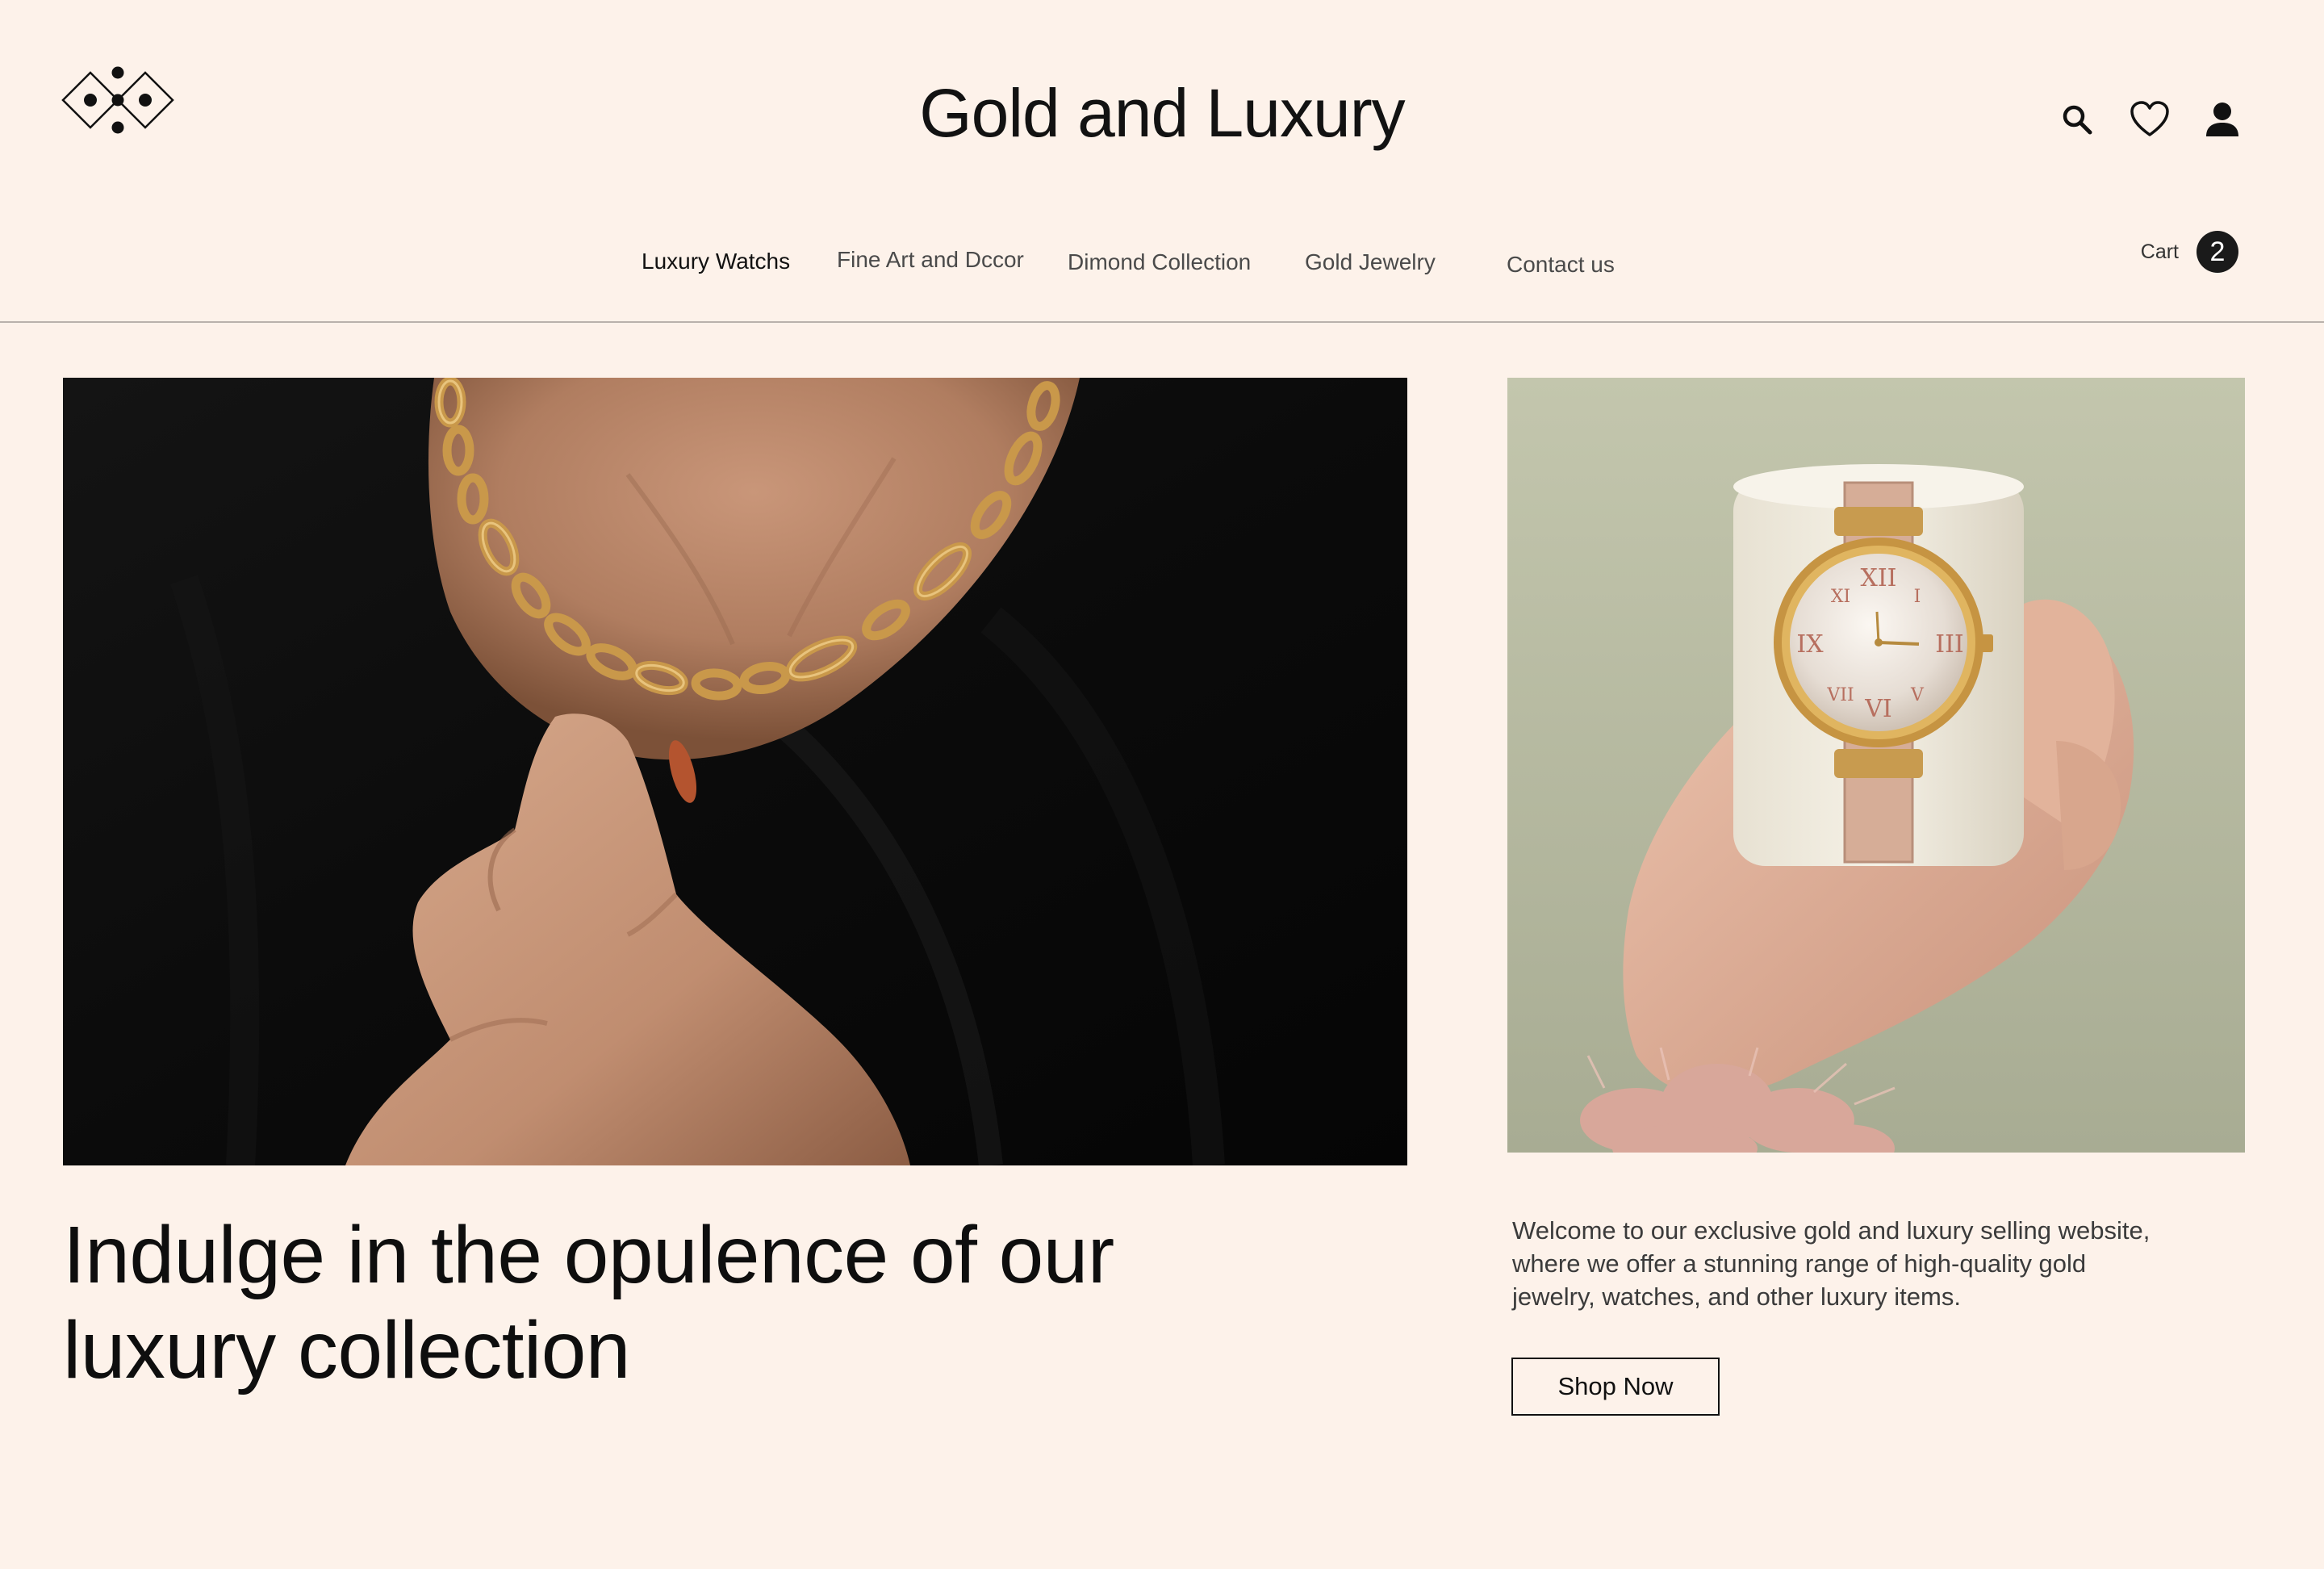  I want to click on heart-icon, so click(2150, 119).